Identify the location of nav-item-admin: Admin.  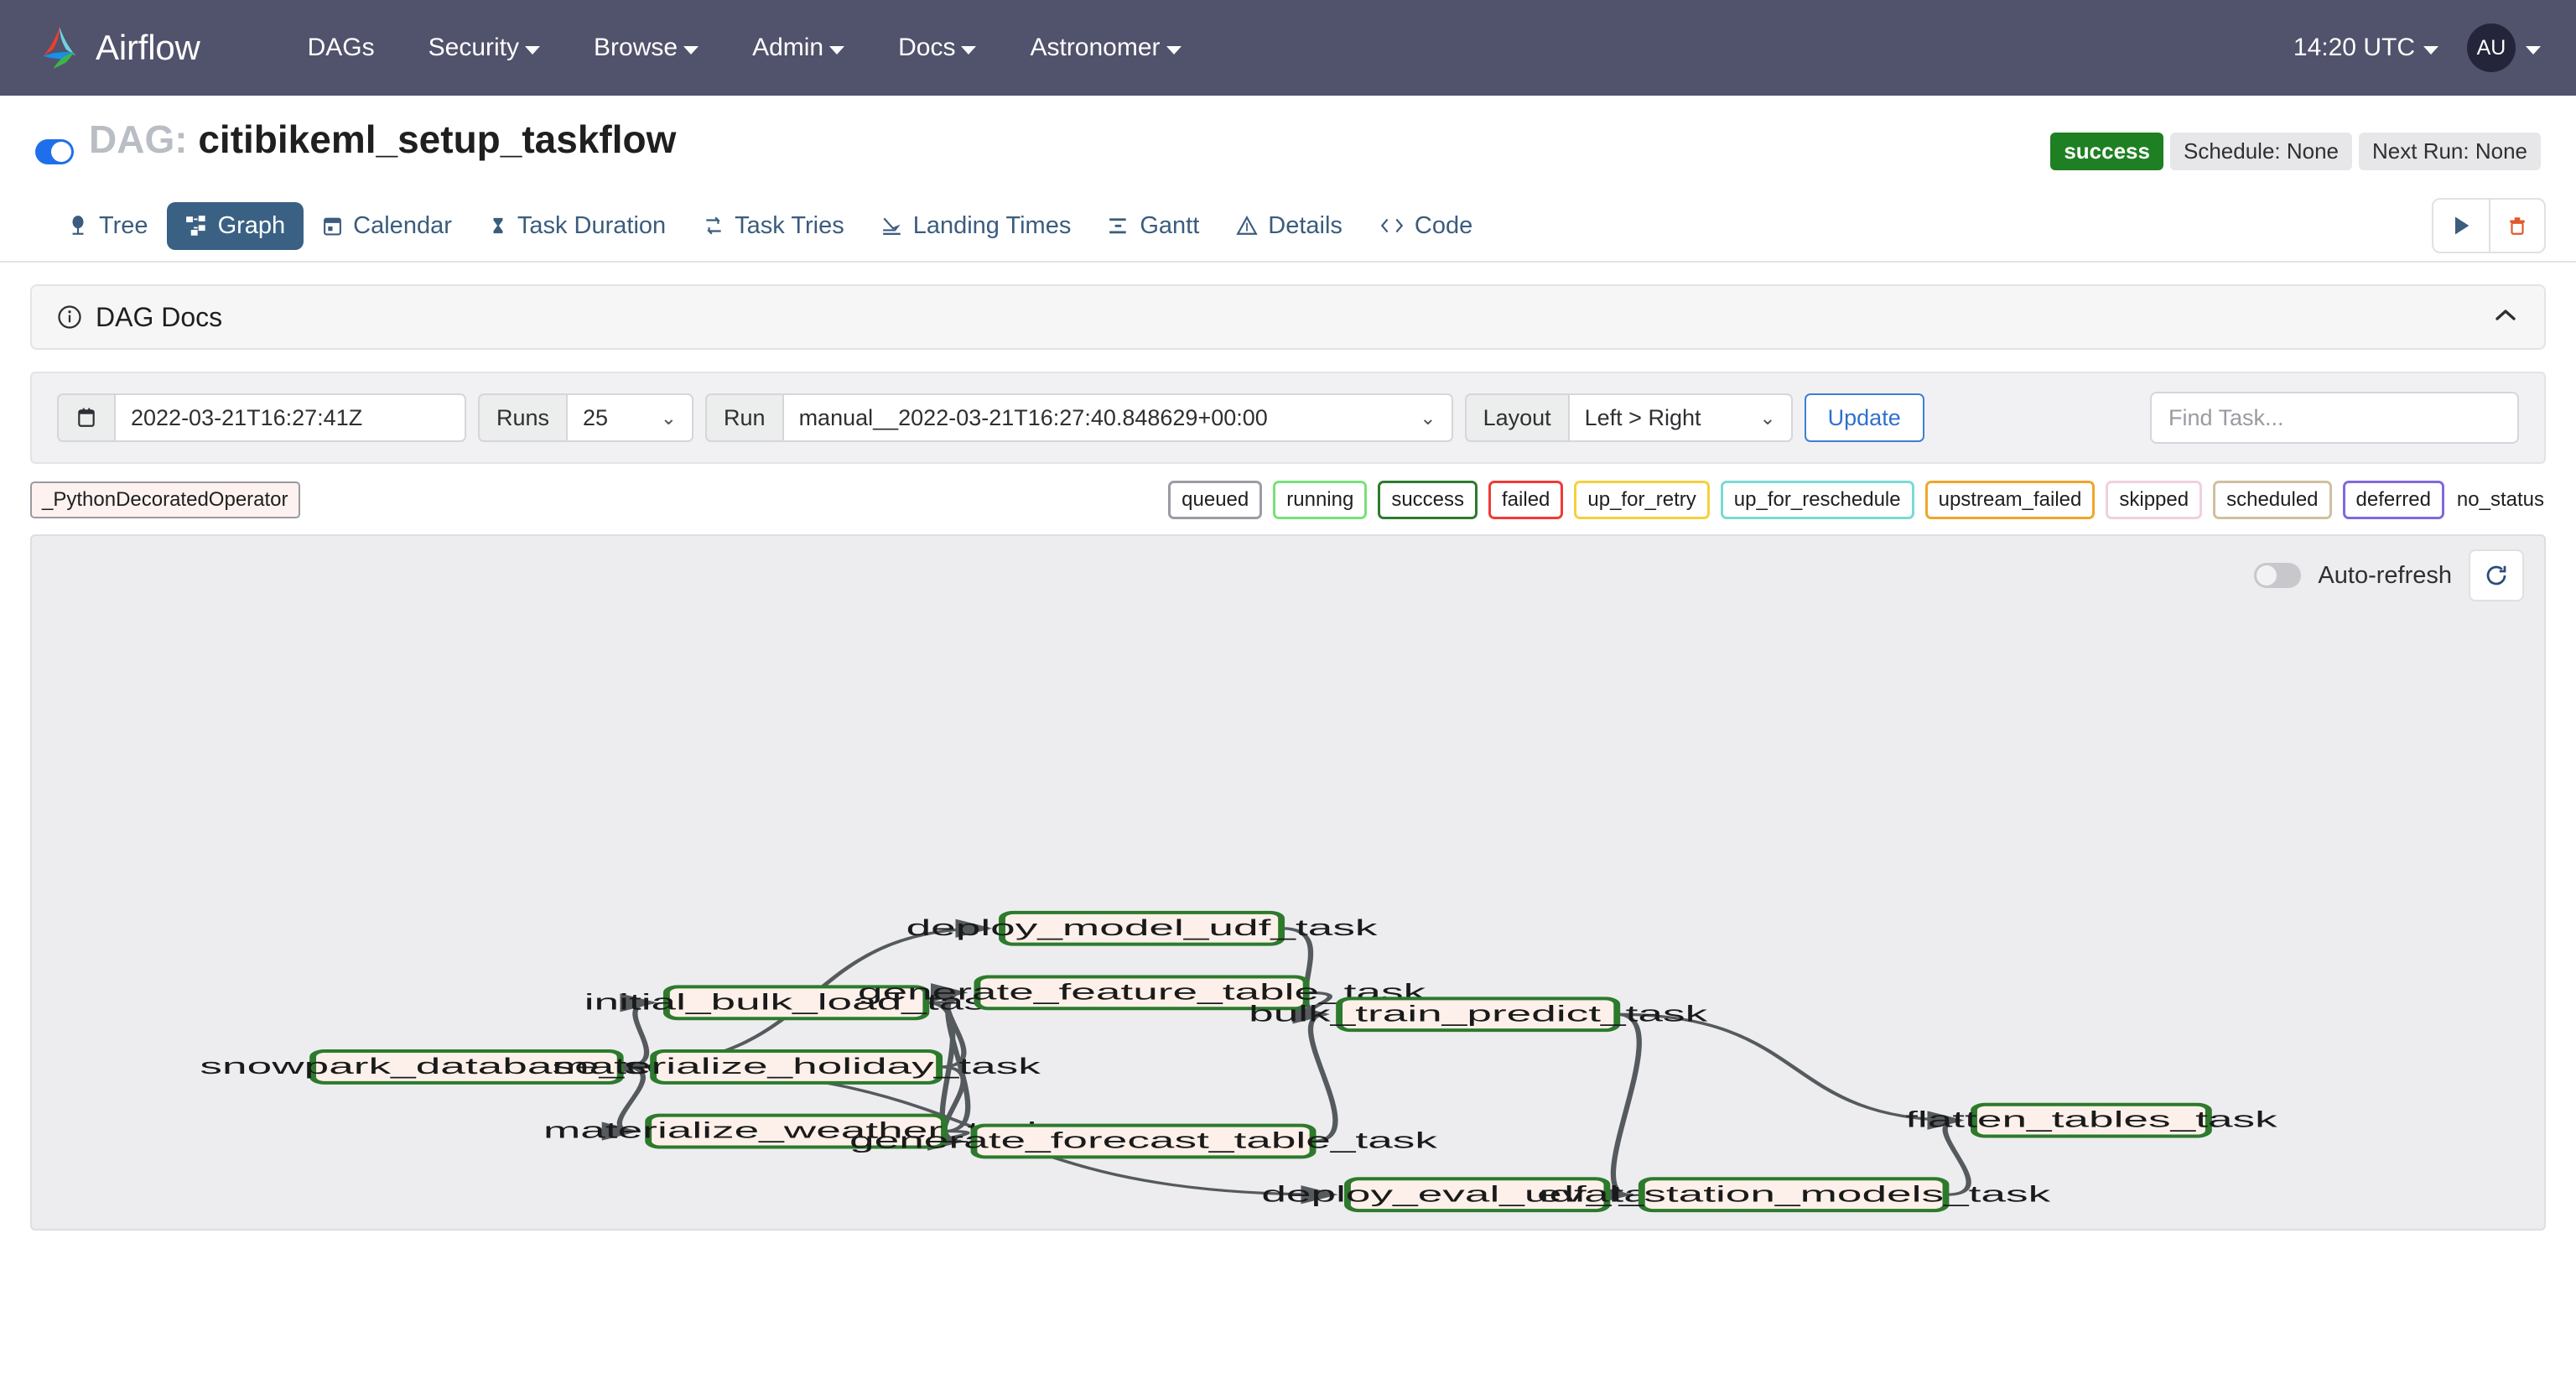
(798, 48).